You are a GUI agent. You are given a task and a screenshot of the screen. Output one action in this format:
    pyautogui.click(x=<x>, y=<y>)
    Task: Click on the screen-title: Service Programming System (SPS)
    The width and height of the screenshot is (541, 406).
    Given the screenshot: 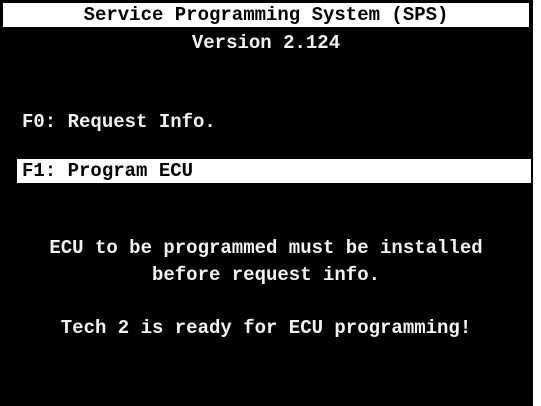 What is the action you would take?
    pyautogui.click(x=266, y=15)
    